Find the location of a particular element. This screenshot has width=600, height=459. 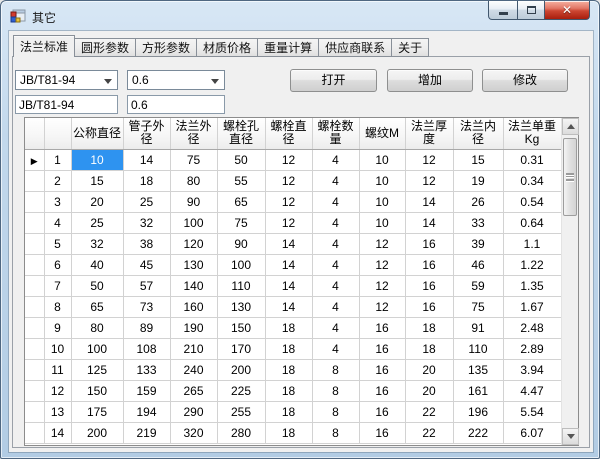

cell: 50 is located at coordinates (241, 160).